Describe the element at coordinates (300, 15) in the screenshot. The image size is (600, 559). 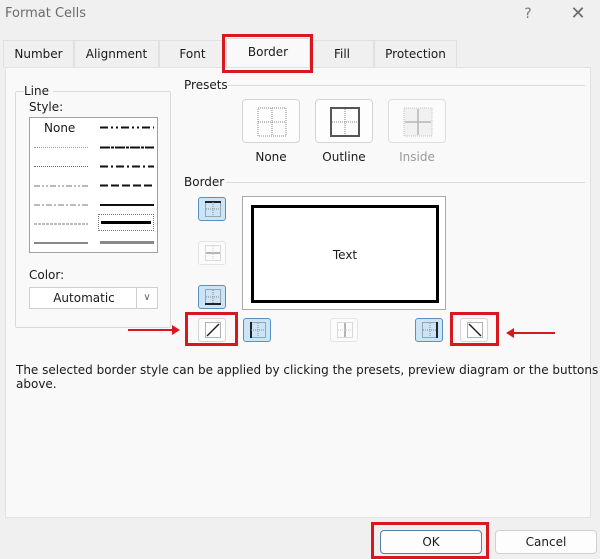
I see `title-bar: Format Cells ? ✕` at that location.